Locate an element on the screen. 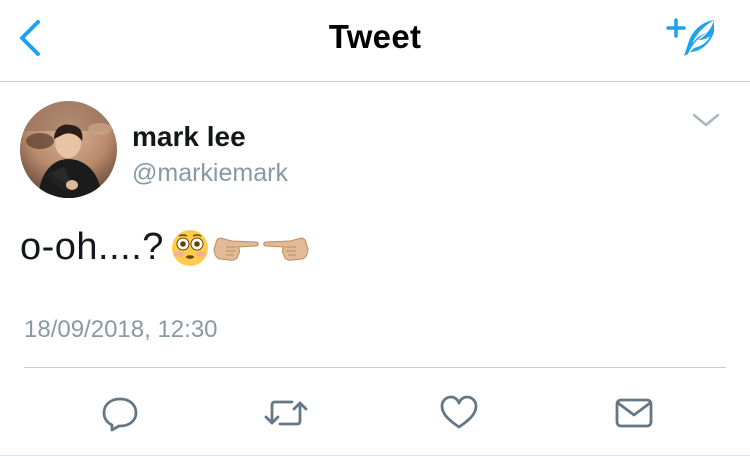 This screenshot has width=750, height=456. flushed-face-emoji-icon is located at coordinates (189, 247).